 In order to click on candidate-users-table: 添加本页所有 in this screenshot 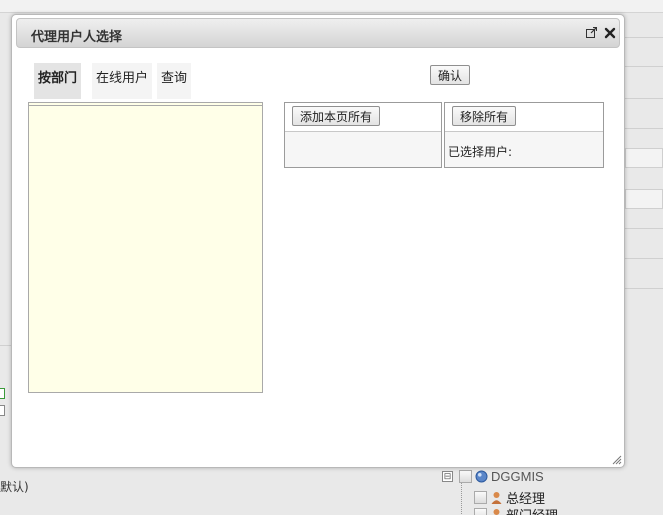, I will do `click(363, 135)`.